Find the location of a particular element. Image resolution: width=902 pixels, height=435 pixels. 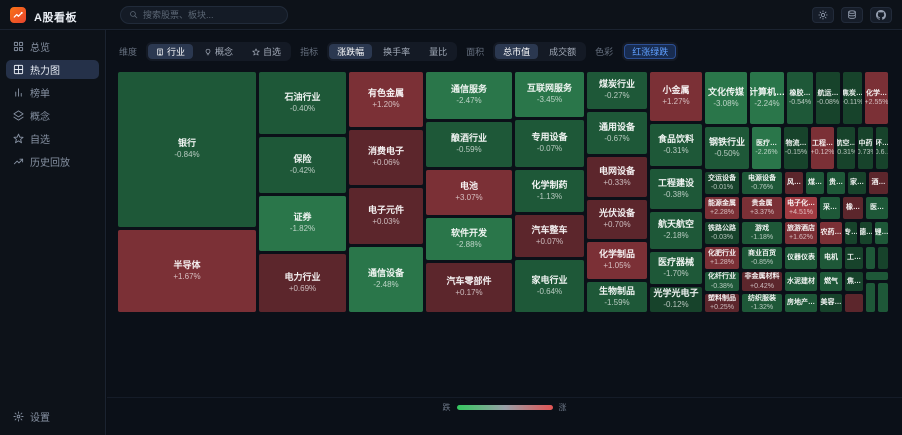

treemap-cell: 通信设备 -2.48% is located at coordinates (386, 279).